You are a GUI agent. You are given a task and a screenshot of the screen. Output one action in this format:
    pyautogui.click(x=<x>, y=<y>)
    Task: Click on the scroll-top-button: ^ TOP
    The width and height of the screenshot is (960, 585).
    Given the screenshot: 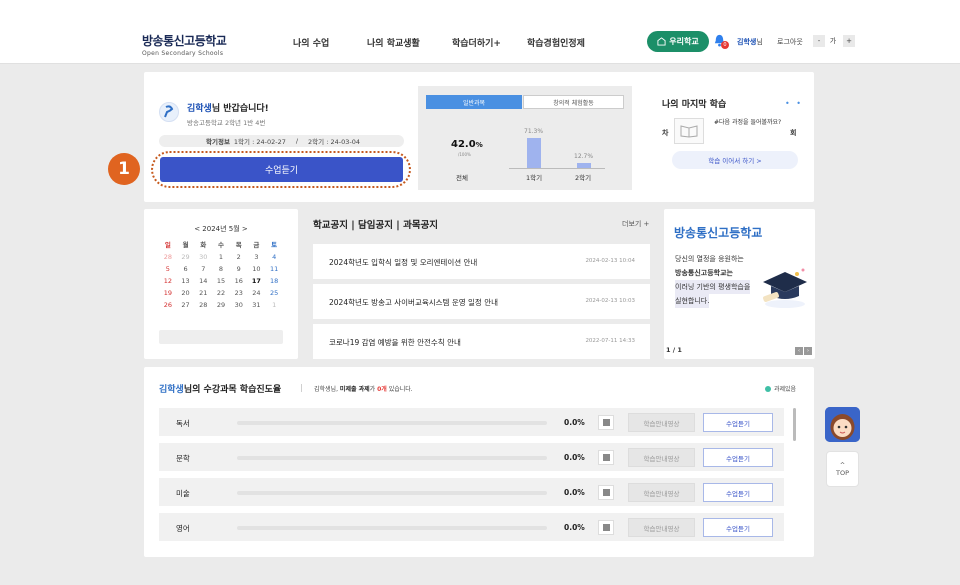 What is the action you would take?
    pyautogui.click(x=842, y=469)
    